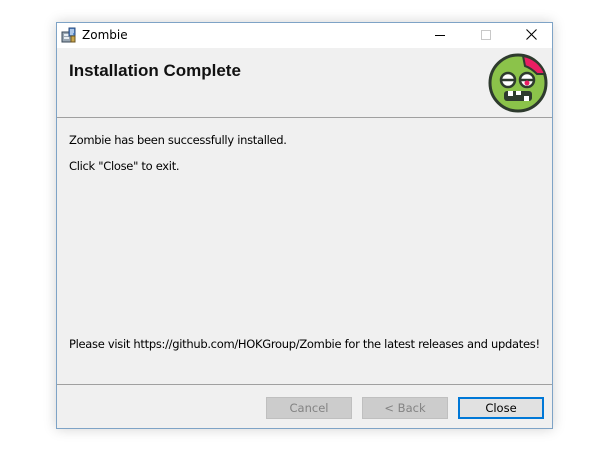 This screenshot has height=470, width=598. I want to click on window-title: Zombie, so click(105, 35).